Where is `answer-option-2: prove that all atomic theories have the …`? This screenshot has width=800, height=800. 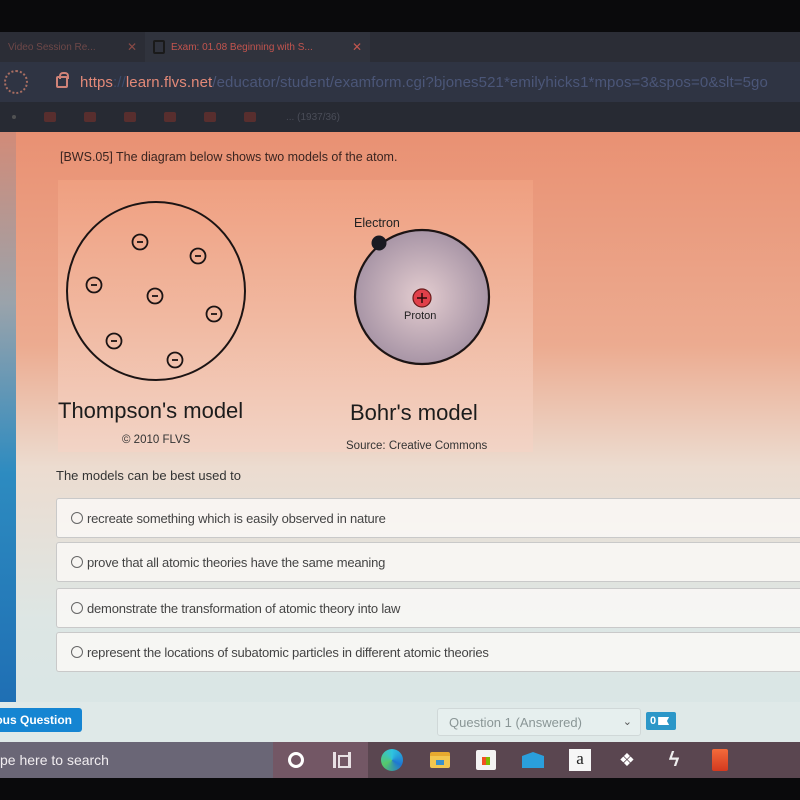
answer-option-2: prove that all atomic theories have the … is located at coordinates (428, 562).